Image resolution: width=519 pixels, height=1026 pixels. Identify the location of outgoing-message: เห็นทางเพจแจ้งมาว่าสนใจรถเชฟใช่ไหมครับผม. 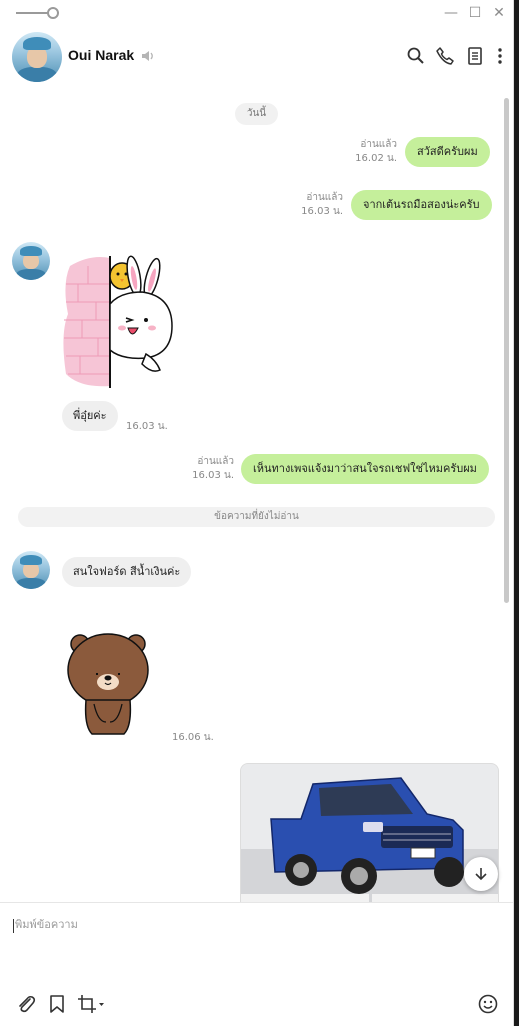
(365, 469).